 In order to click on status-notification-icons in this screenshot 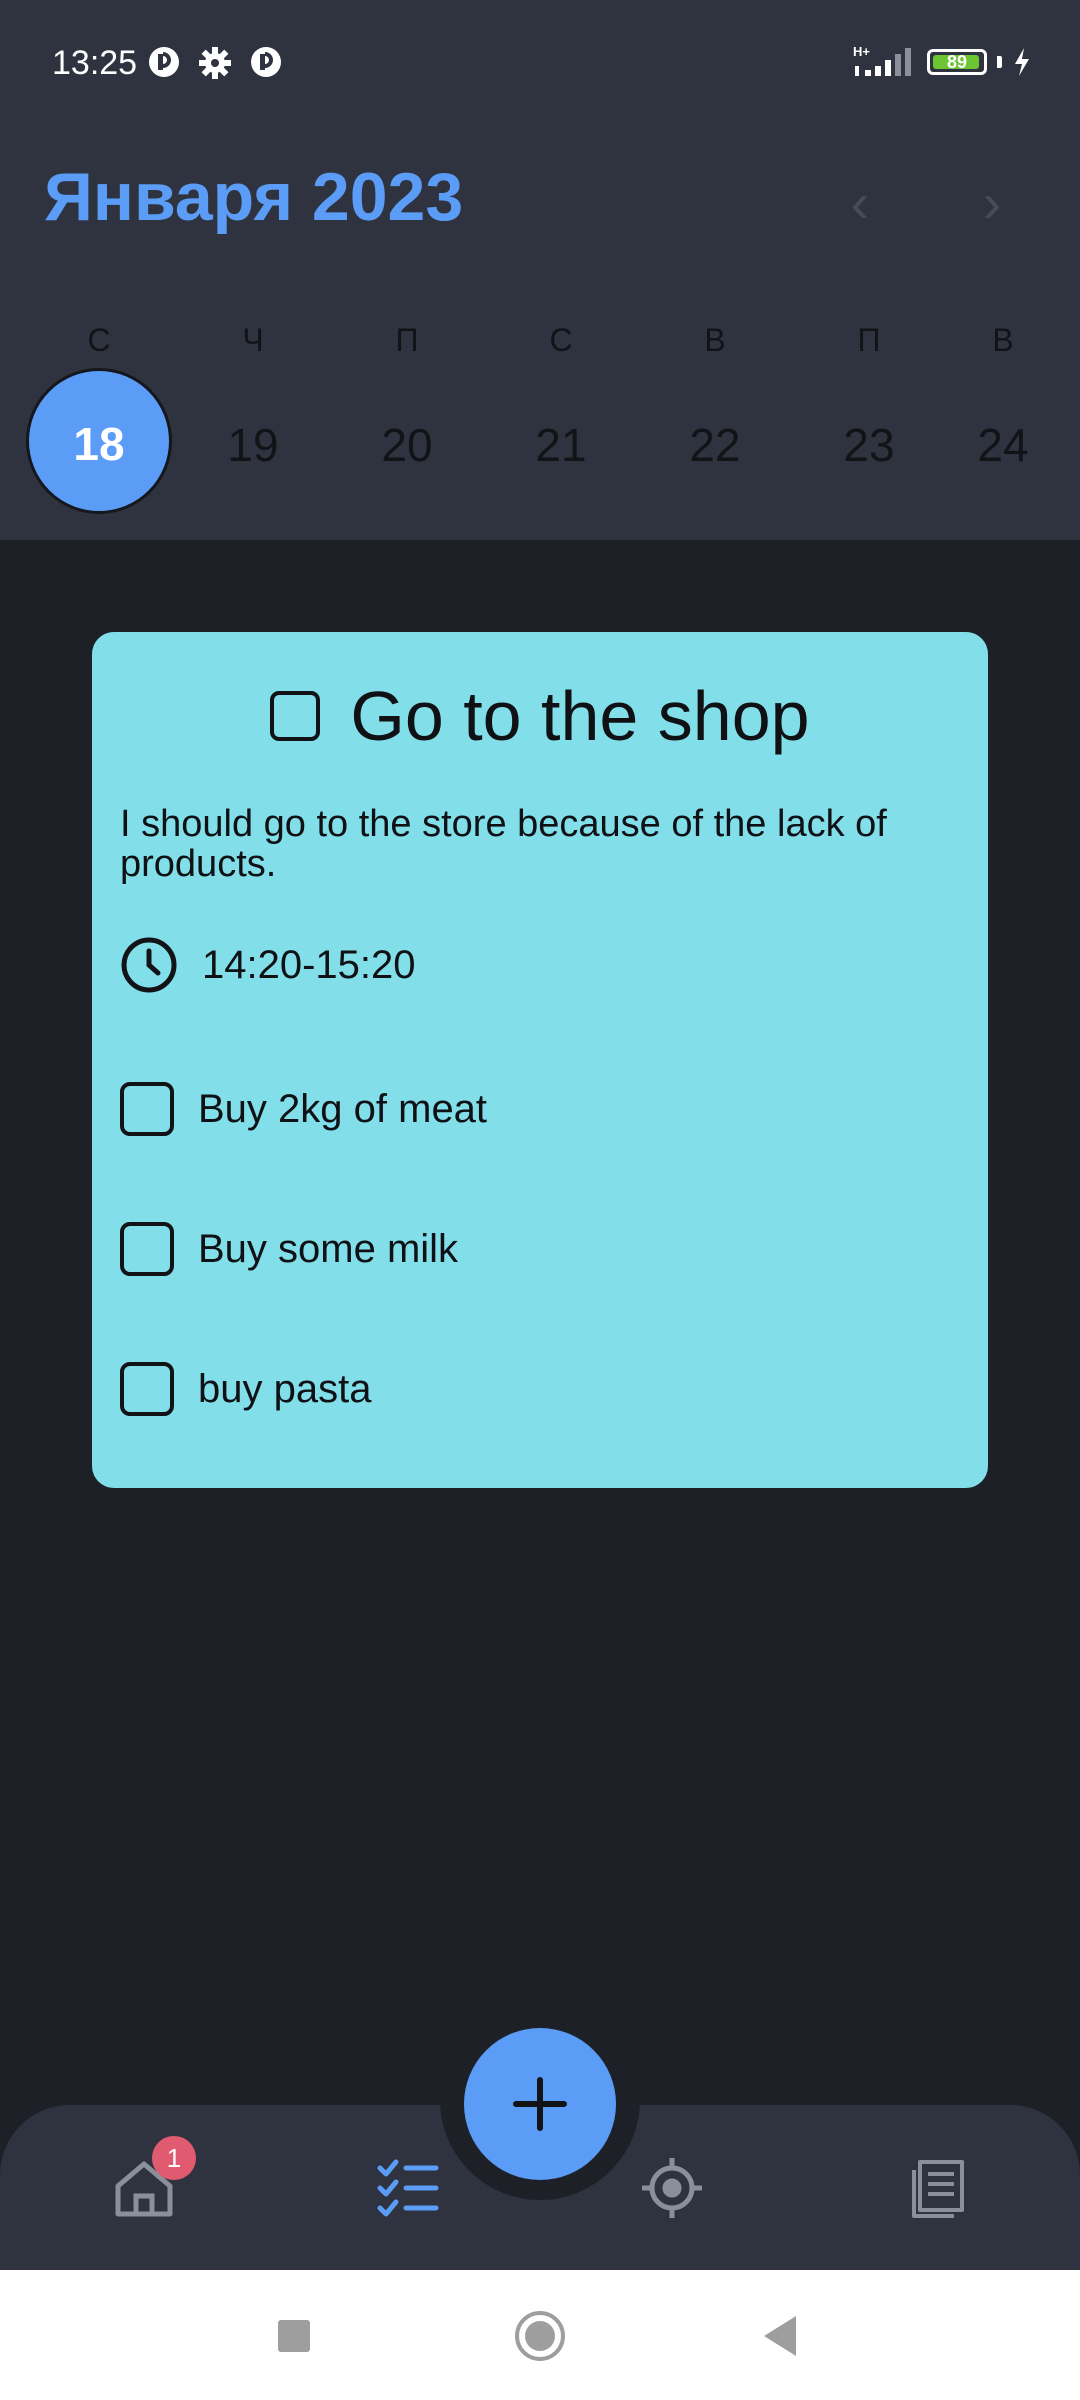, I will do `click(215, 63)`.